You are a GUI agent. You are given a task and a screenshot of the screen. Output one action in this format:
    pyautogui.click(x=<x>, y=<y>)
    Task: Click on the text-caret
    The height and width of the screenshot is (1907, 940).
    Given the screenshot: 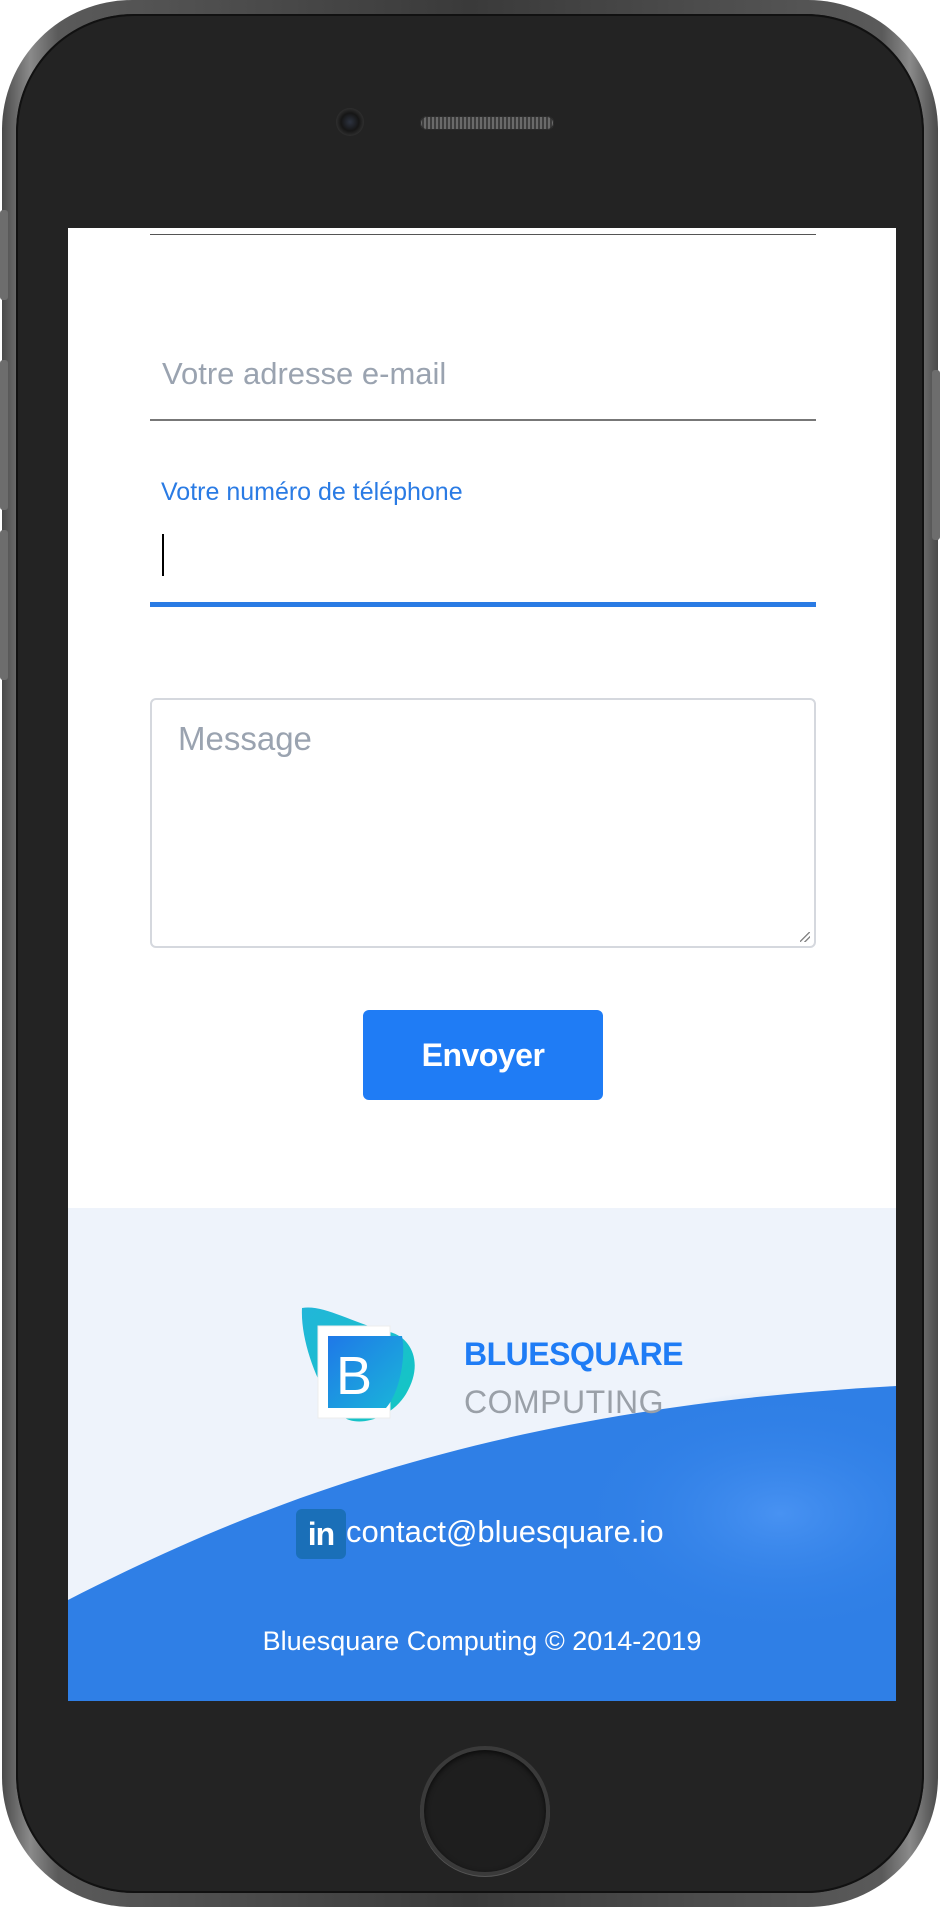 What is the action you would take?
    pyautogui.click(x=163, y=555)
    